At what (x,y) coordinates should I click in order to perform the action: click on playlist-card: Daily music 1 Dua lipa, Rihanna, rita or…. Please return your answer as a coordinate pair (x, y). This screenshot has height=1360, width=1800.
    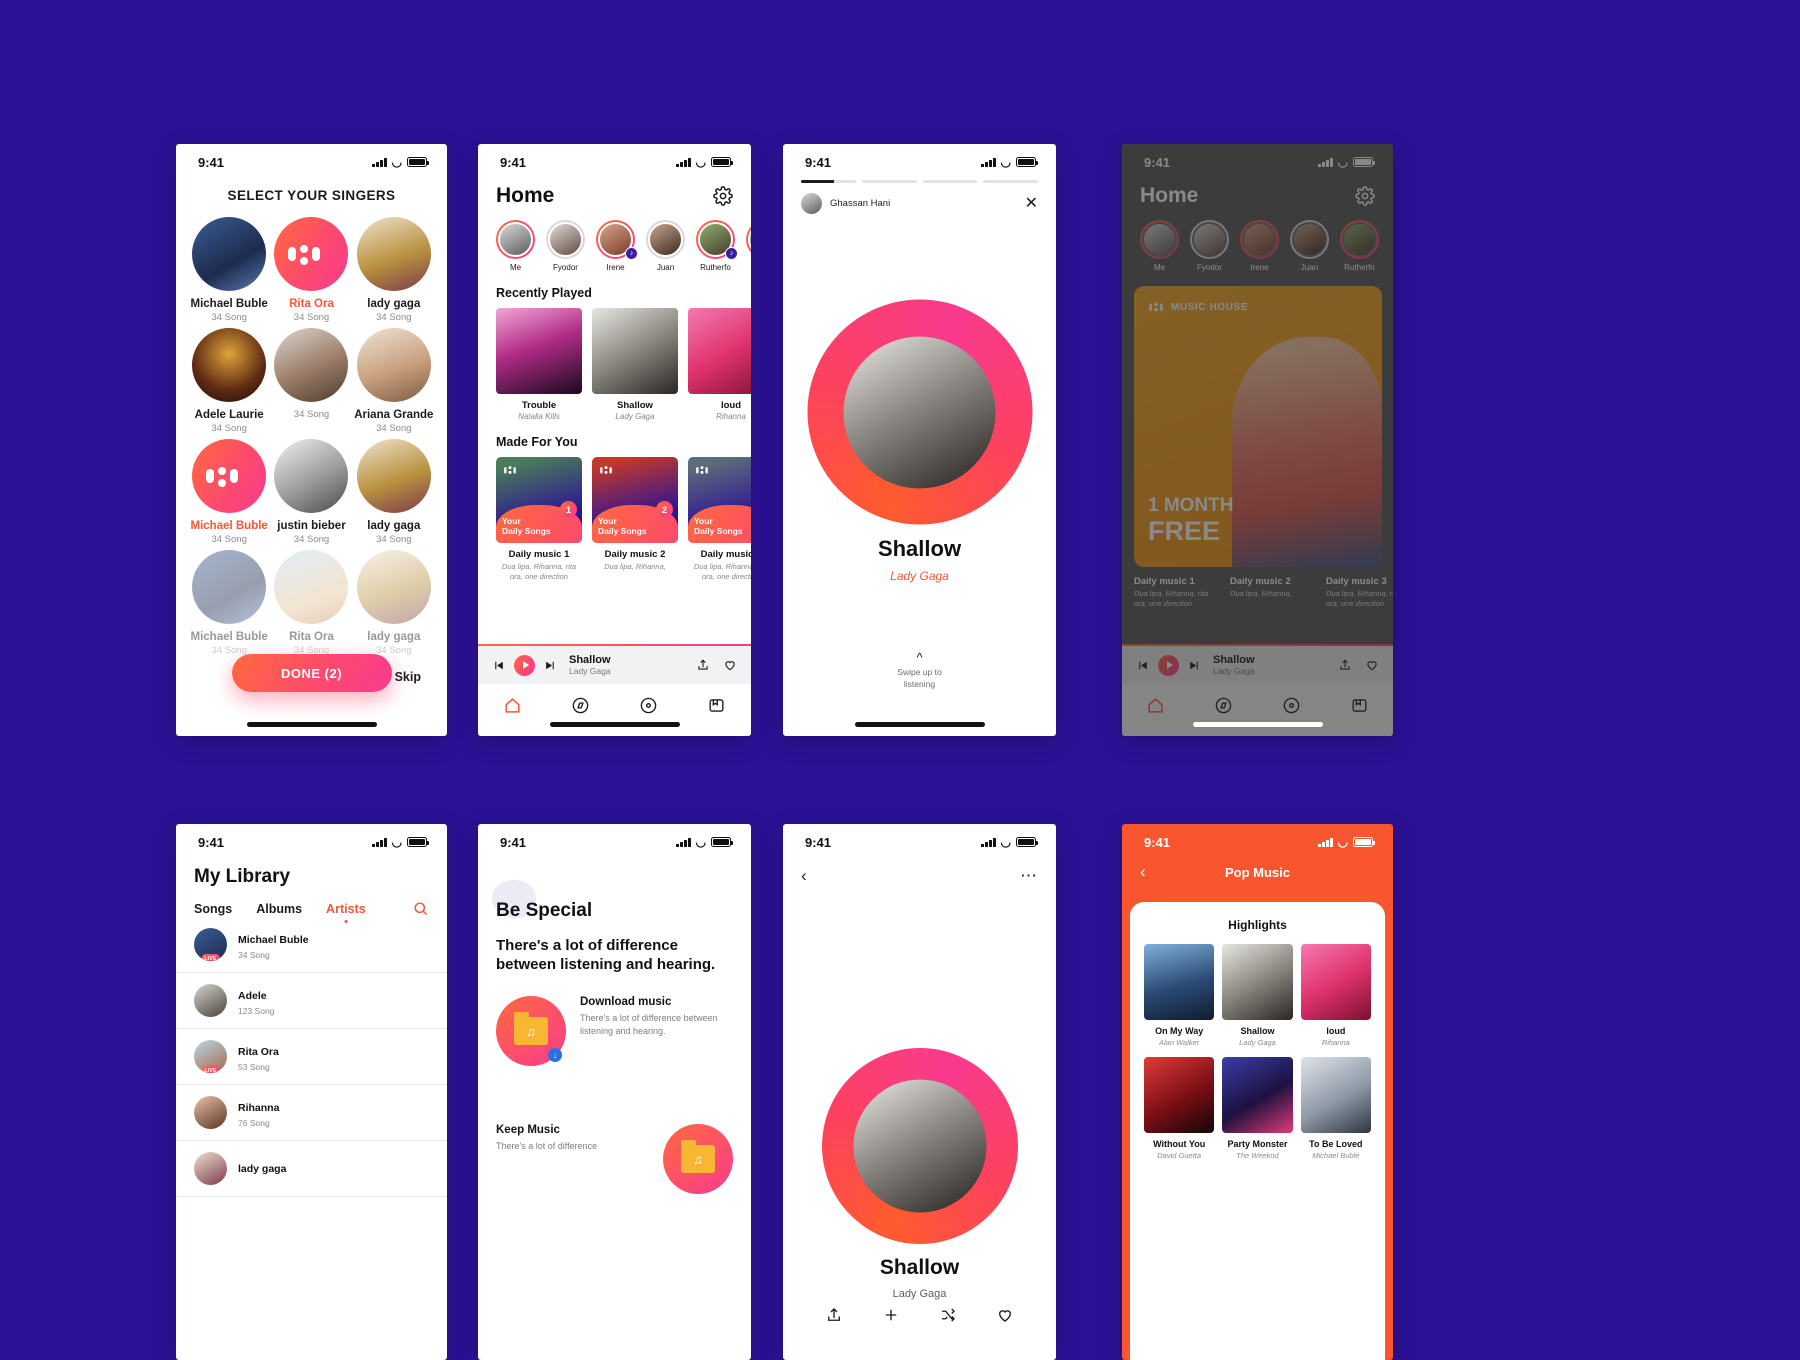
    Looking at the image, I should click on (1177, 592).